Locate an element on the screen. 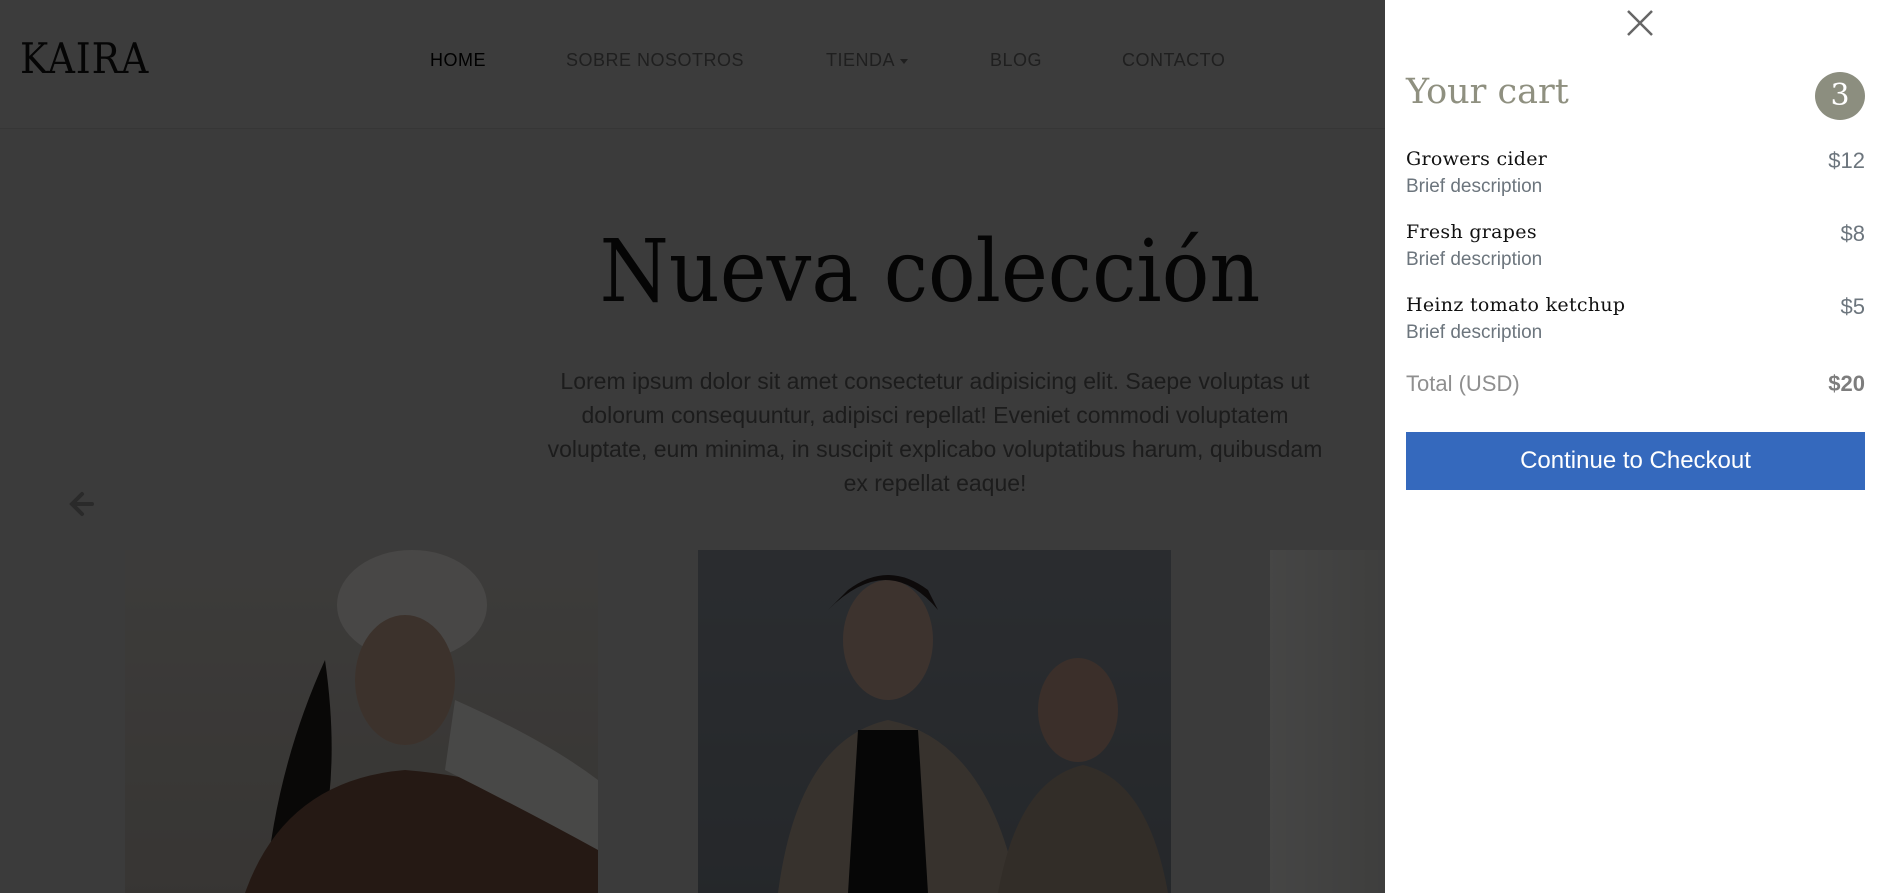  cart-item: Fresh grapes Brief description $8 is located at coordinates (1635, 246).